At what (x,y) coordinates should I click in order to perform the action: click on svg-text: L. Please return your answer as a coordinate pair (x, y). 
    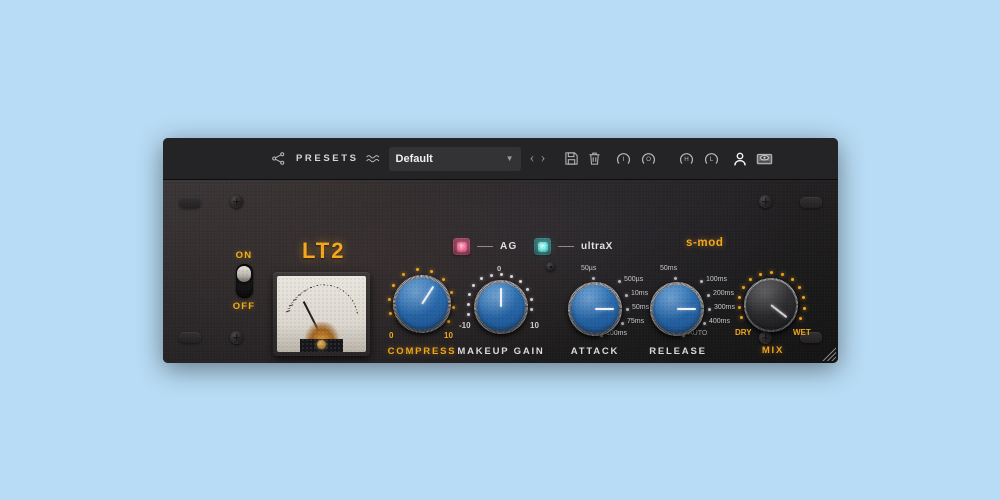
    Looking at the image, I should click on (711, 159).